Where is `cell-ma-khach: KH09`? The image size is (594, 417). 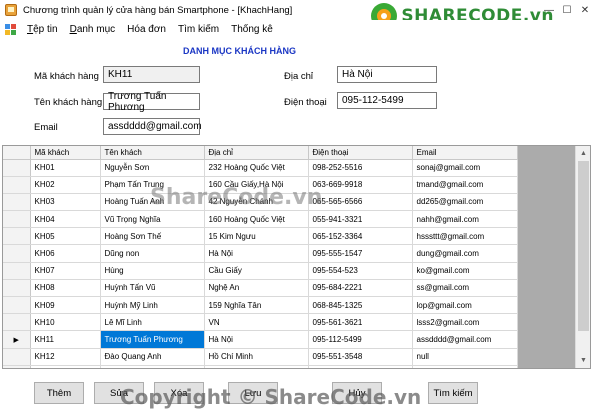
cell-ma-khach: KH09 is located at coordinates (65, 305).